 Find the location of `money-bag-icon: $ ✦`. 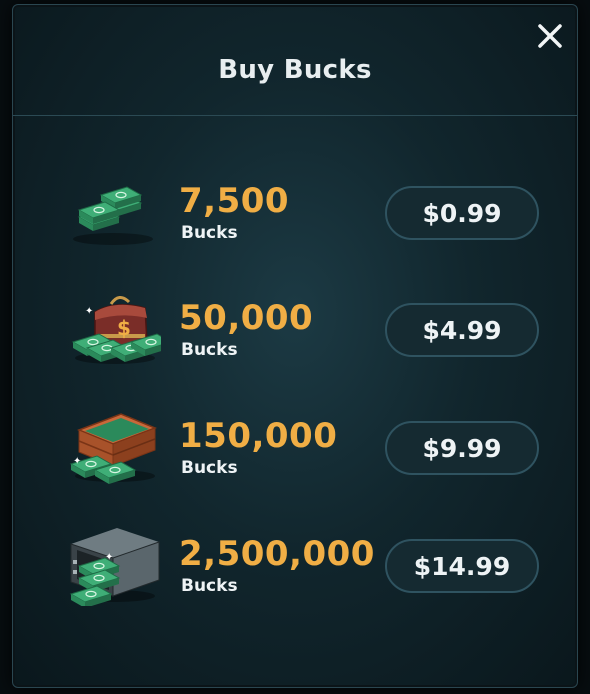

money-bag-icon: $ ✦ is located at coordinates (118, 330).